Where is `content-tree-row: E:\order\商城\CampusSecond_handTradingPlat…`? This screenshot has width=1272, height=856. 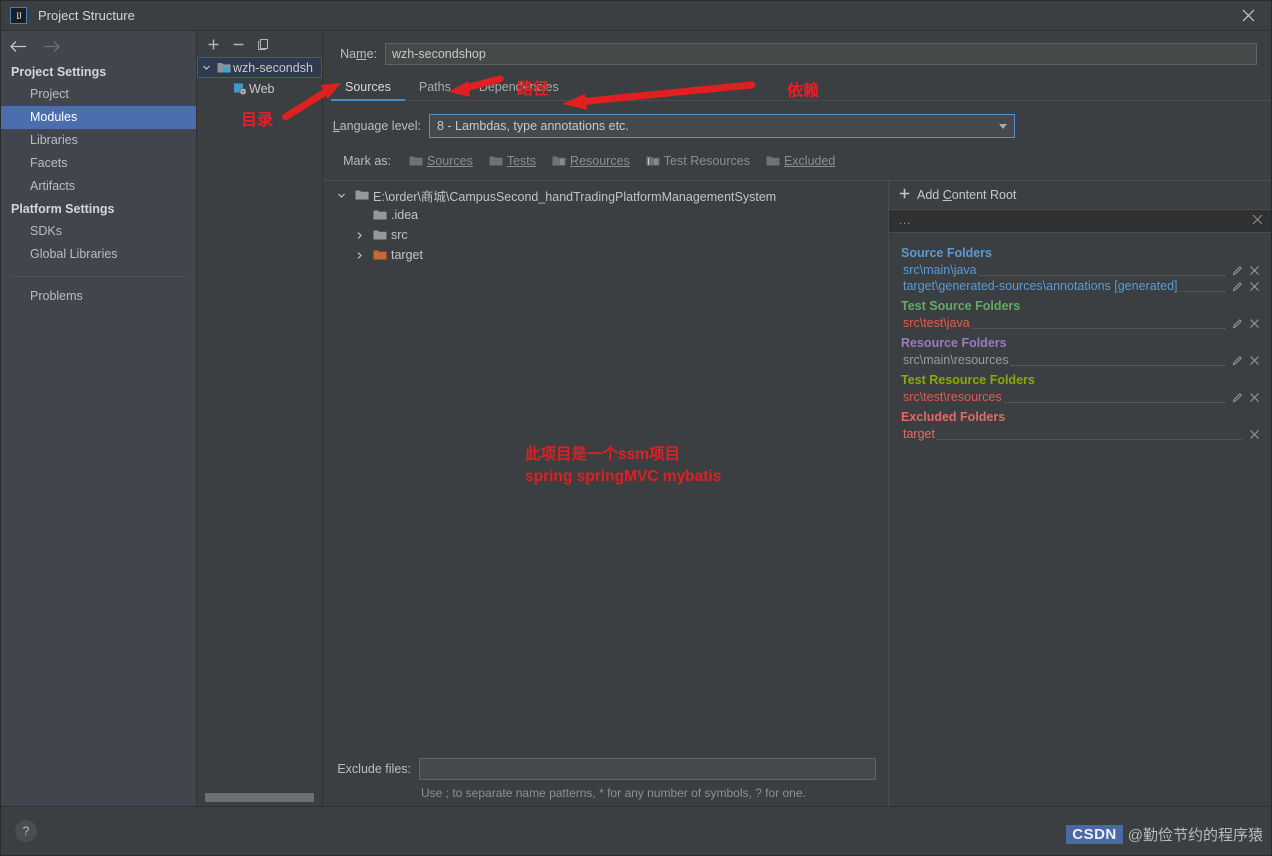
content-tree-row: E:\order\商城\CampusSecond_handTradingPlat… is located at coordinates (605, 195).